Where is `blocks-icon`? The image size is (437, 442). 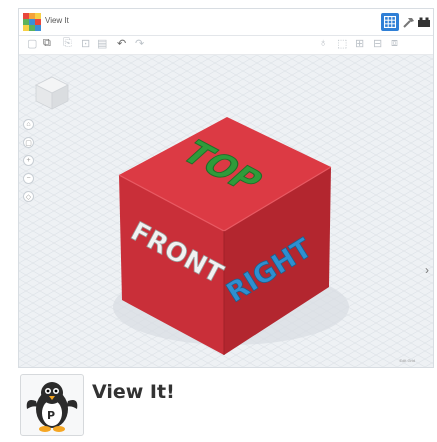 blocks-icon is located at coordinates (424, 22).